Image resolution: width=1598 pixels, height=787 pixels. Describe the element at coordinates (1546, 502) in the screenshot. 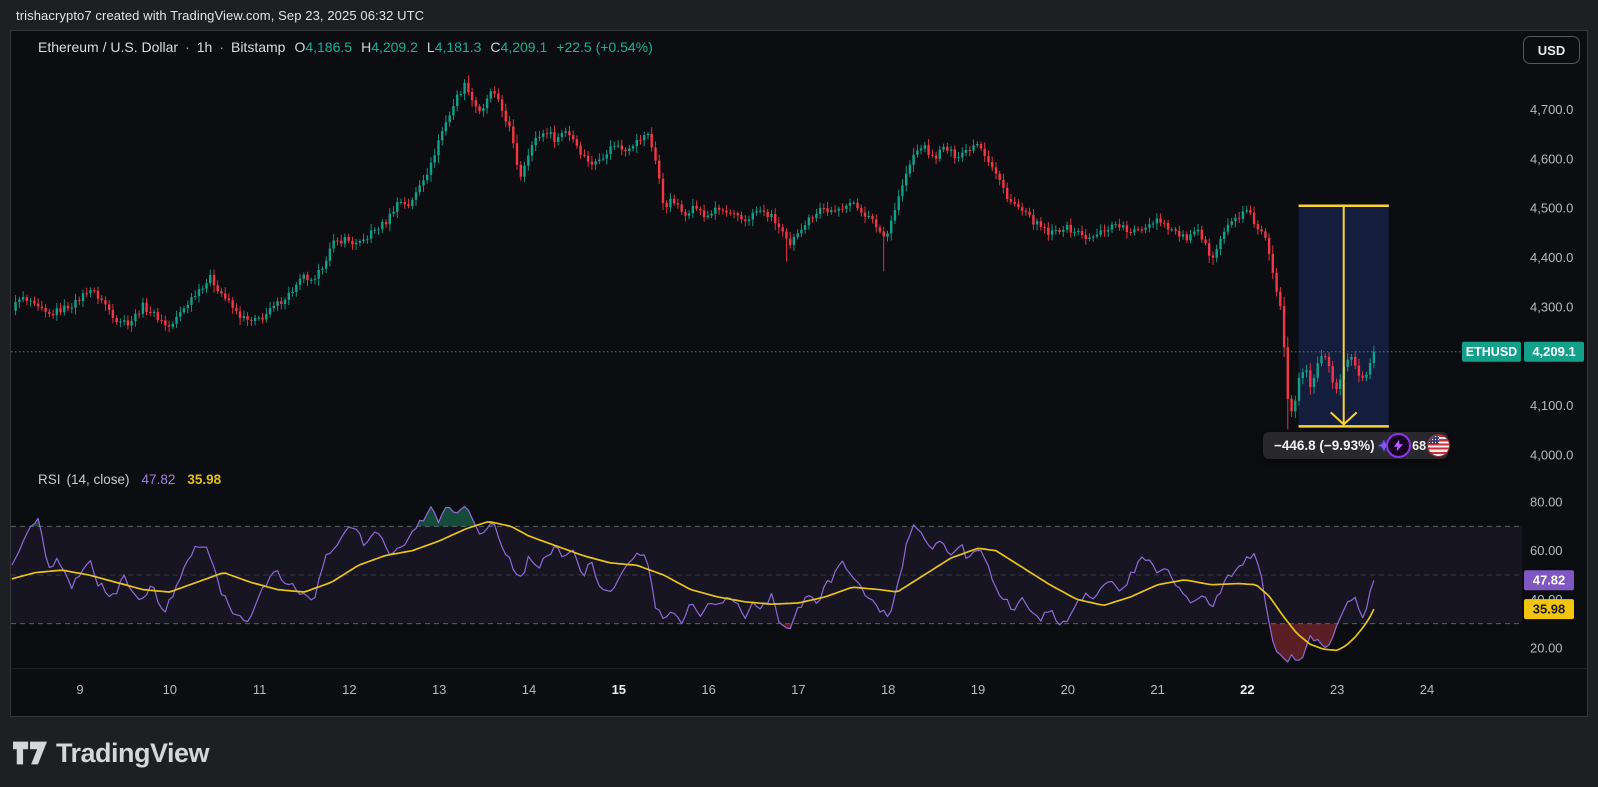

I see `rsi-tick-label: 80.00` at that location.